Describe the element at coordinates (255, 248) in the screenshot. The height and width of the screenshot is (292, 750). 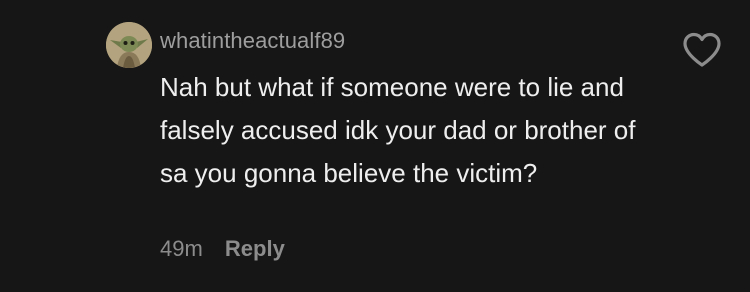
I see `reply-button: Reply` at that location.